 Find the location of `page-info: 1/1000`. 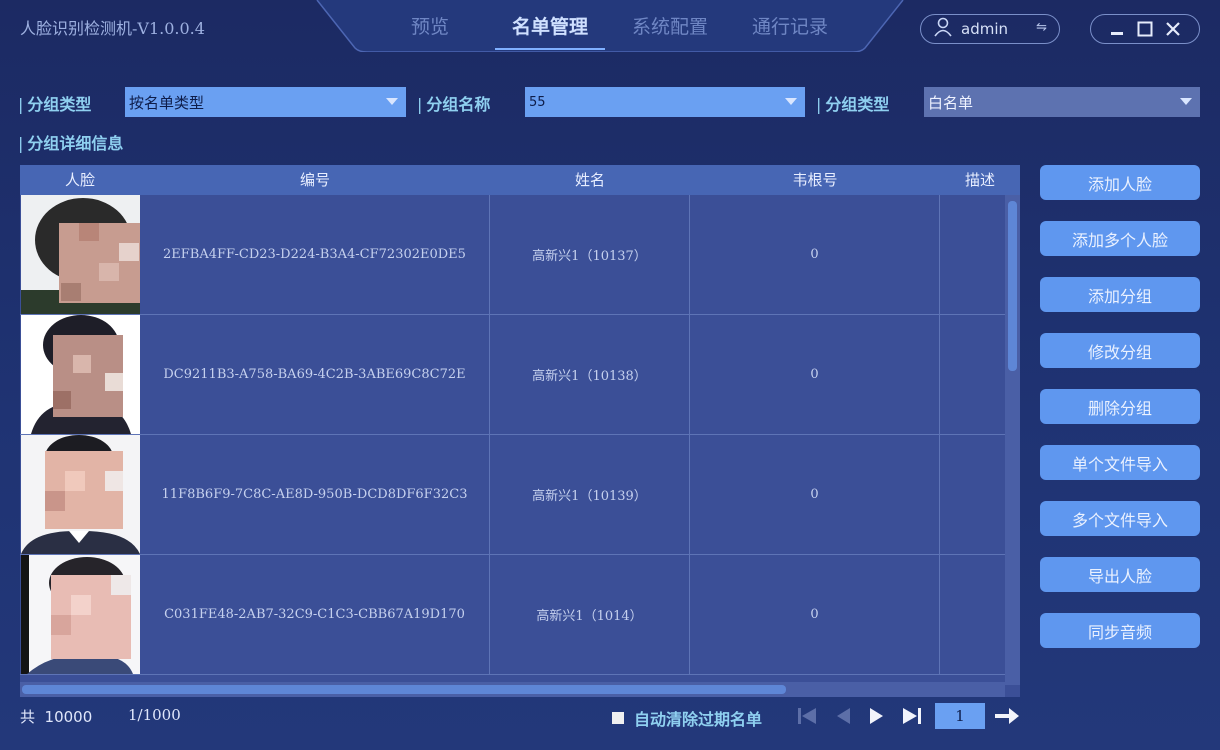

page-info: 1/1000 is located at coordinates (154, 715).